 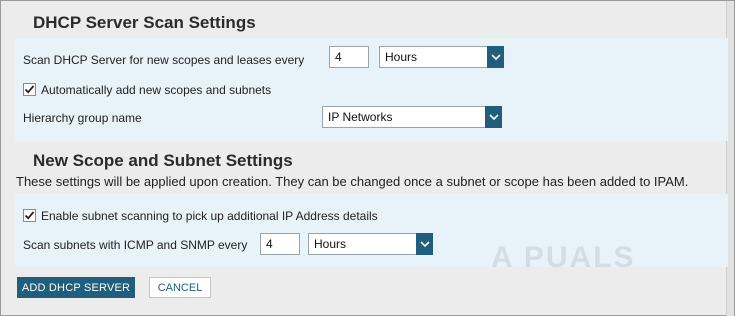 I want to click on hierarchy-group-select: IP Networks, so click(x=412, y=117).